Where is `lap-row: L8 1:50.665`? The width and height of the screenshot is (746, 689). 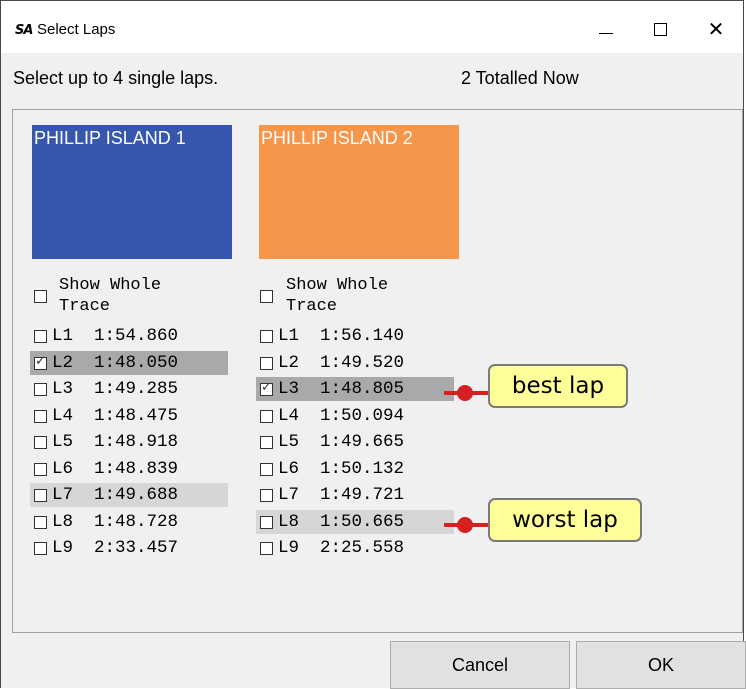 lap-row: L8 1:50.665 is located at coordinates (355, 521).